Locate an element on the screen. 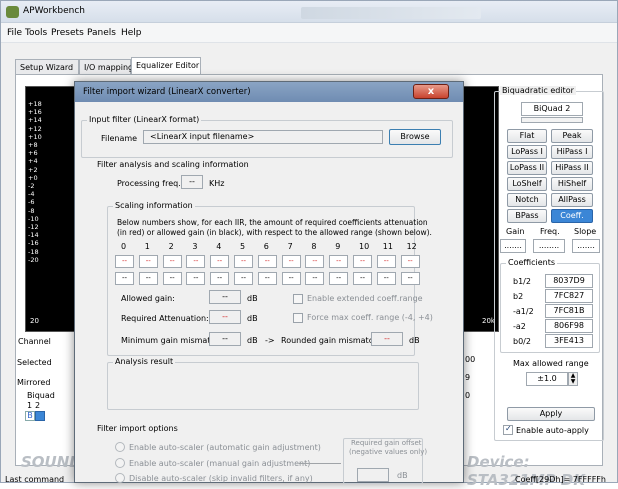 This screenshot has height=489, width=618. iir-index-label: 12 is located at coordinates (411, 246).